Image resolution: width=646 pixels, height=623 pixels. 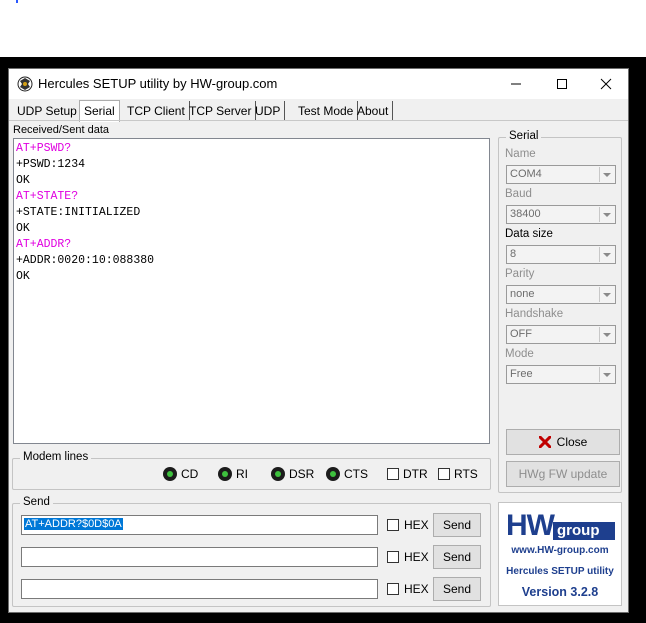 What do you see at coordinates (156, 111) in the screenshot?
I see `tab-tcp-client: TCP Client` at bounding box center [156, 111].